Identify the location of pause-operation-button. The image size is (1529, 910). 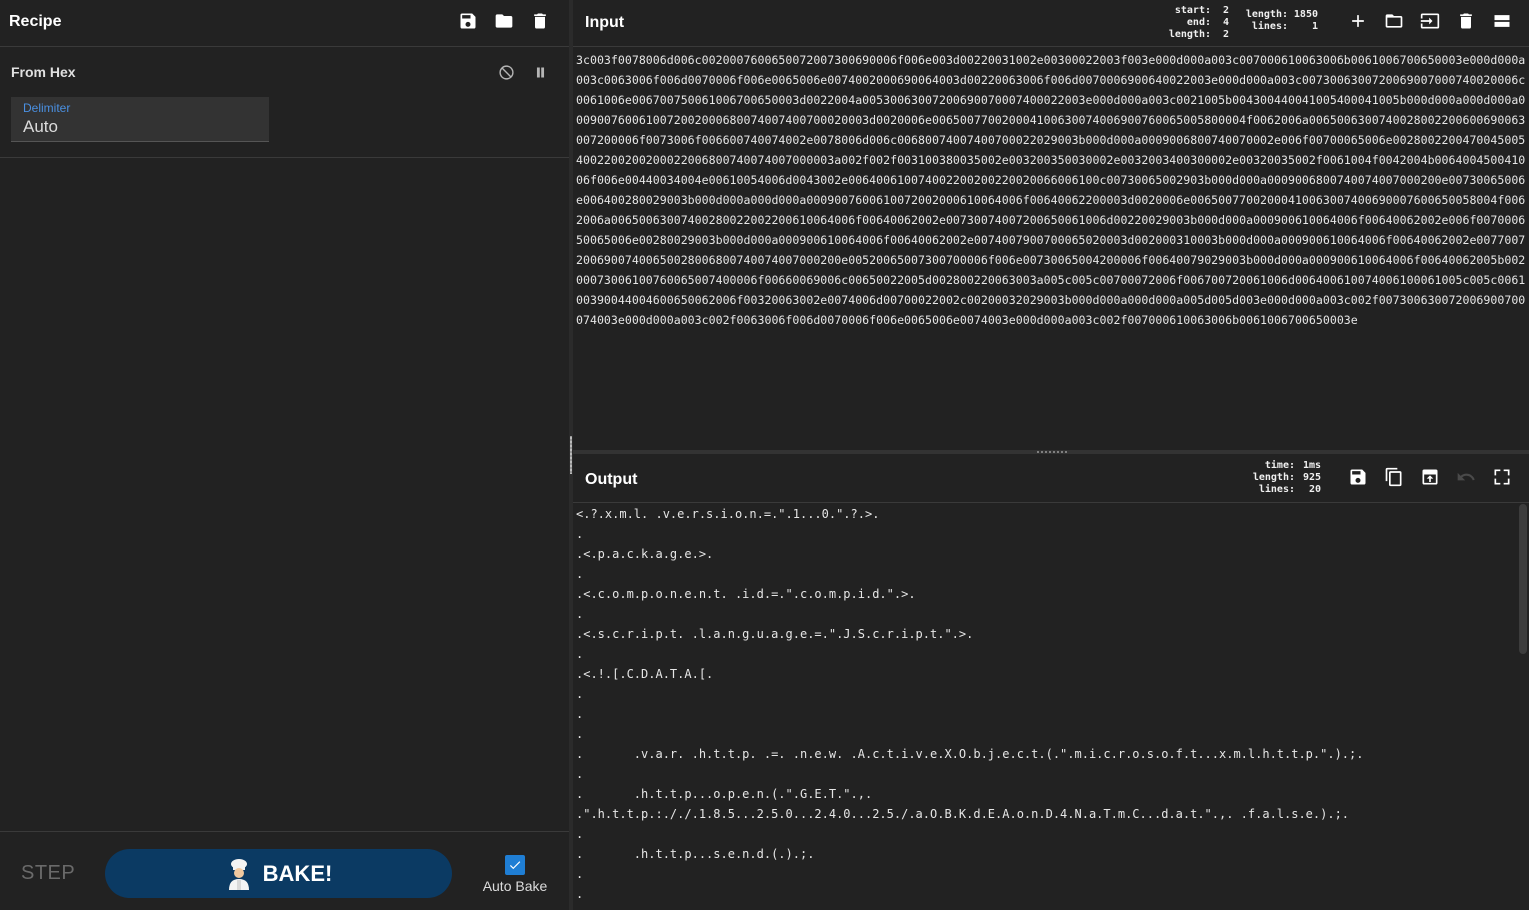
(540, 72).